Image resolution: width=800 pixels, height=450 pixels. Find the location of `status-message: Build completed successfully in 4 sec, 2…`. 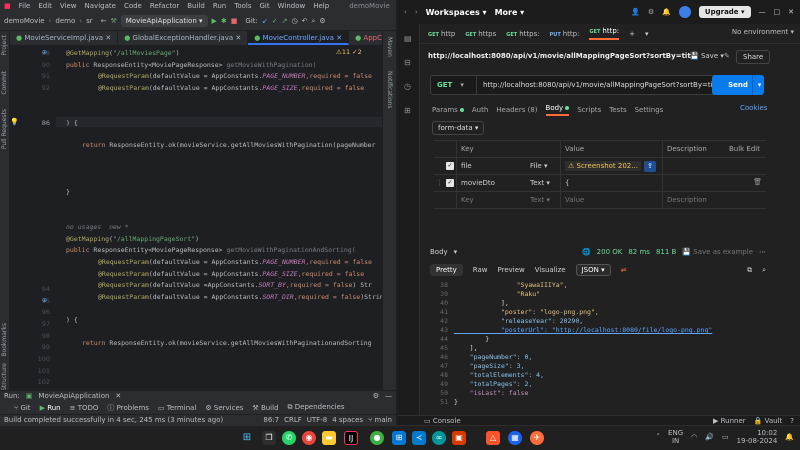

status-message: Build completed successfully in 4 sec, 2… is located at coordinates (113, 420).